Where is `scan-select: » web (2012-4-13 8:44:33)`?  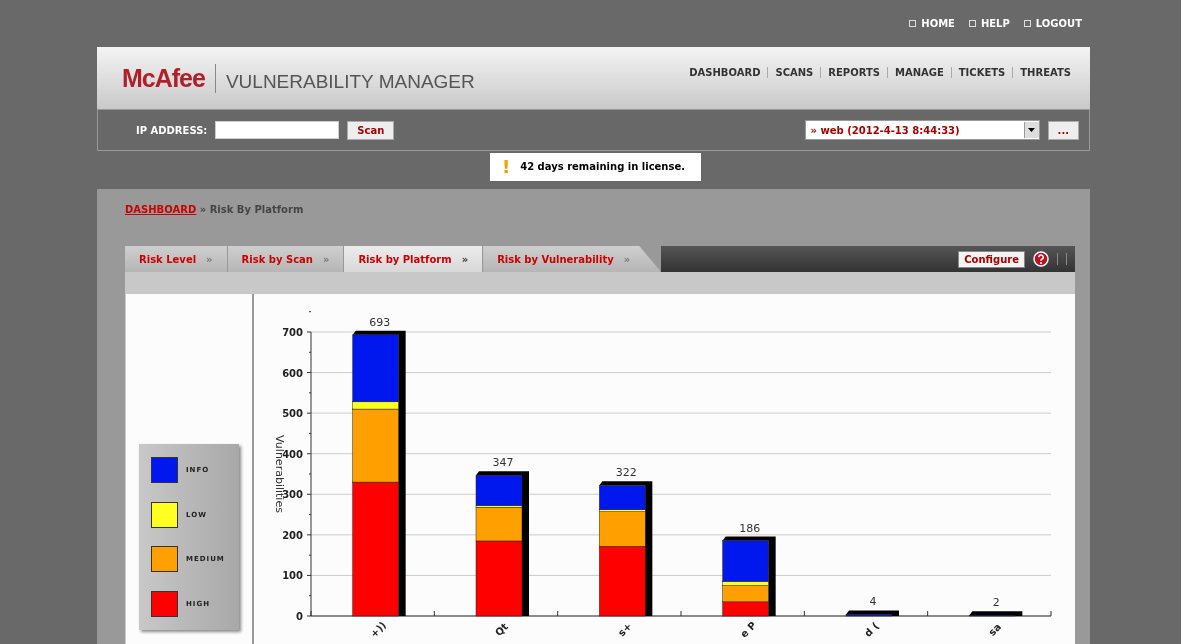
scan-select: » web (2012-4-13 8:44:33) is located at coordinates (922, 130).